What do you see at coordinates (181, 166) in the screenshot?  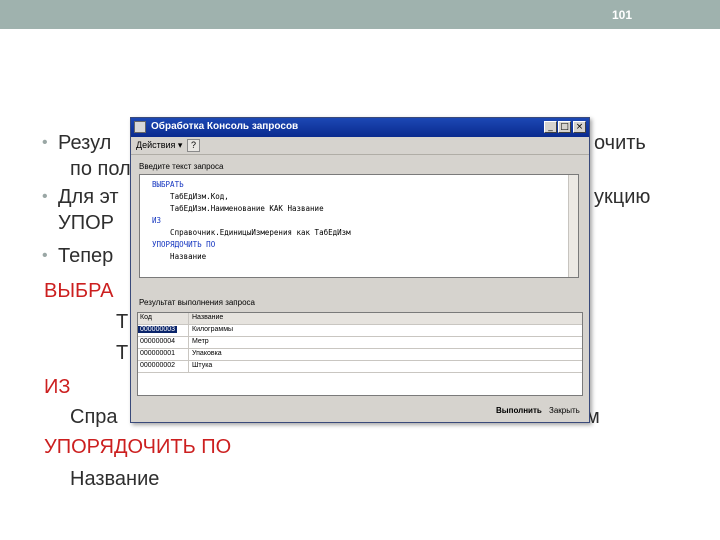 I see `query-label: Введите текст запроса` at bounding box center [181, 166].